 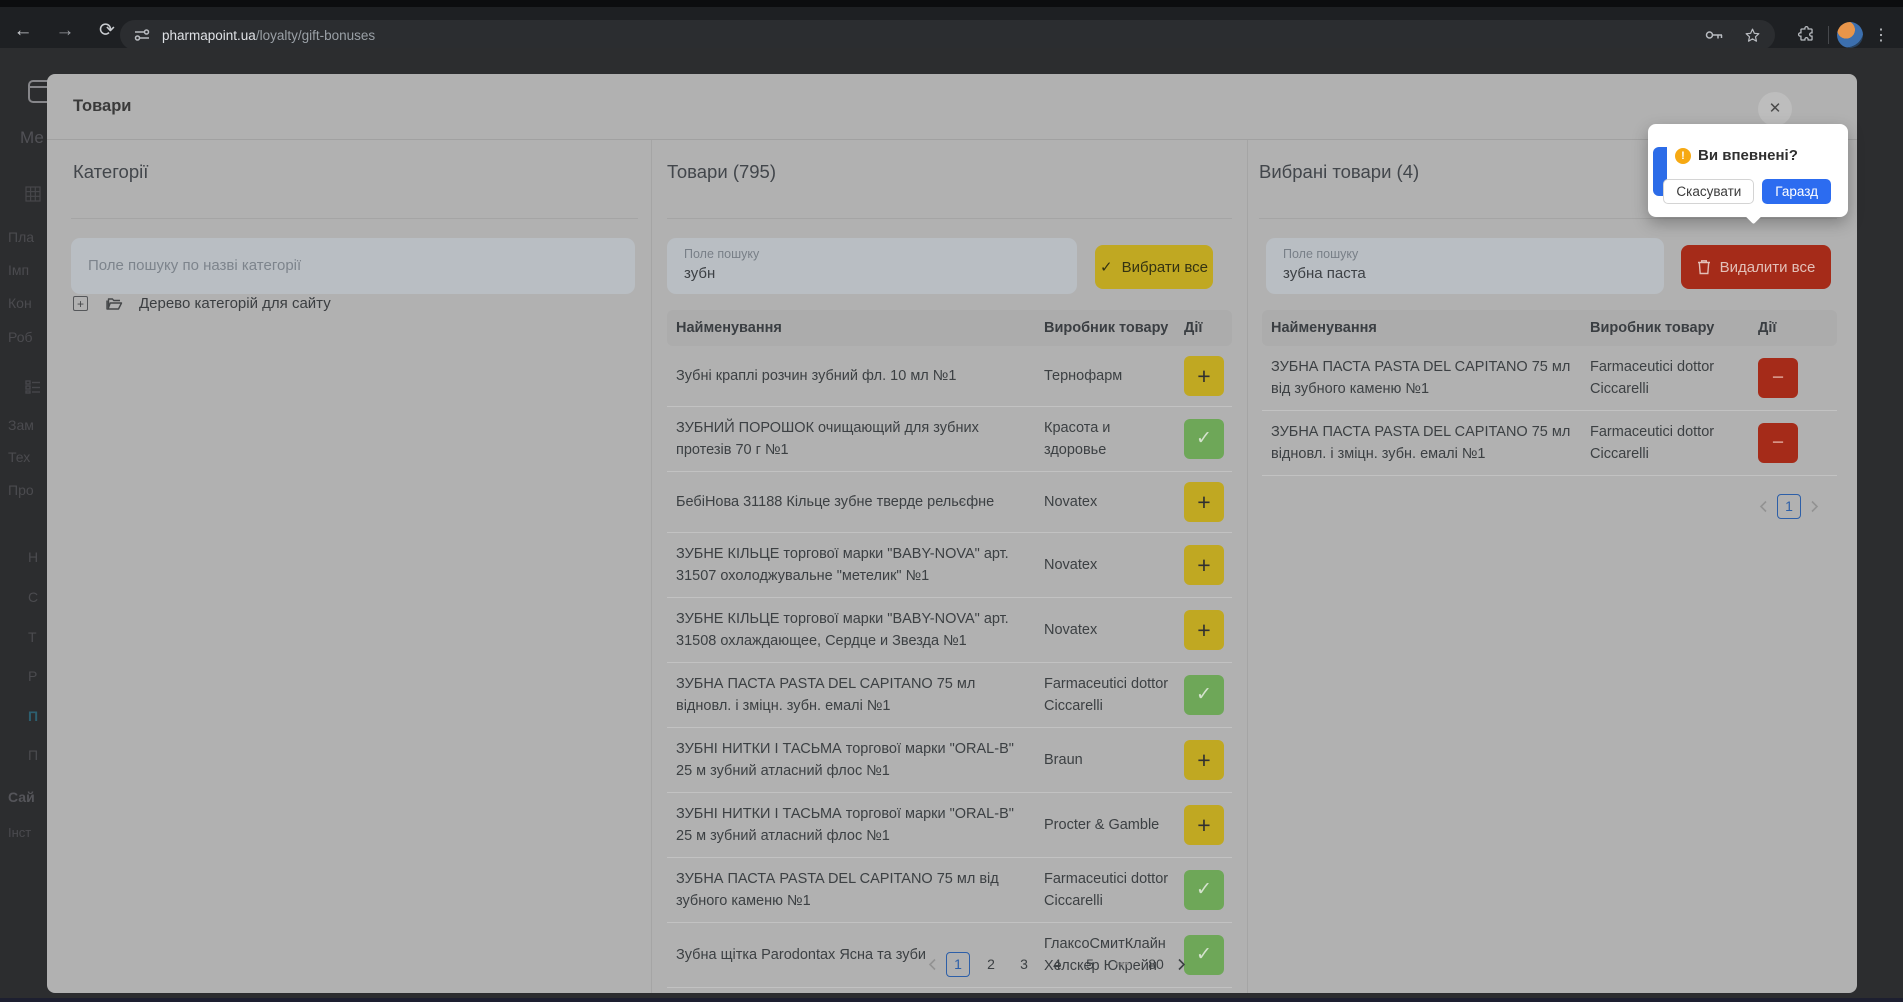 I want to click on sidebar-item: Ме, so click(x=32, y=138).